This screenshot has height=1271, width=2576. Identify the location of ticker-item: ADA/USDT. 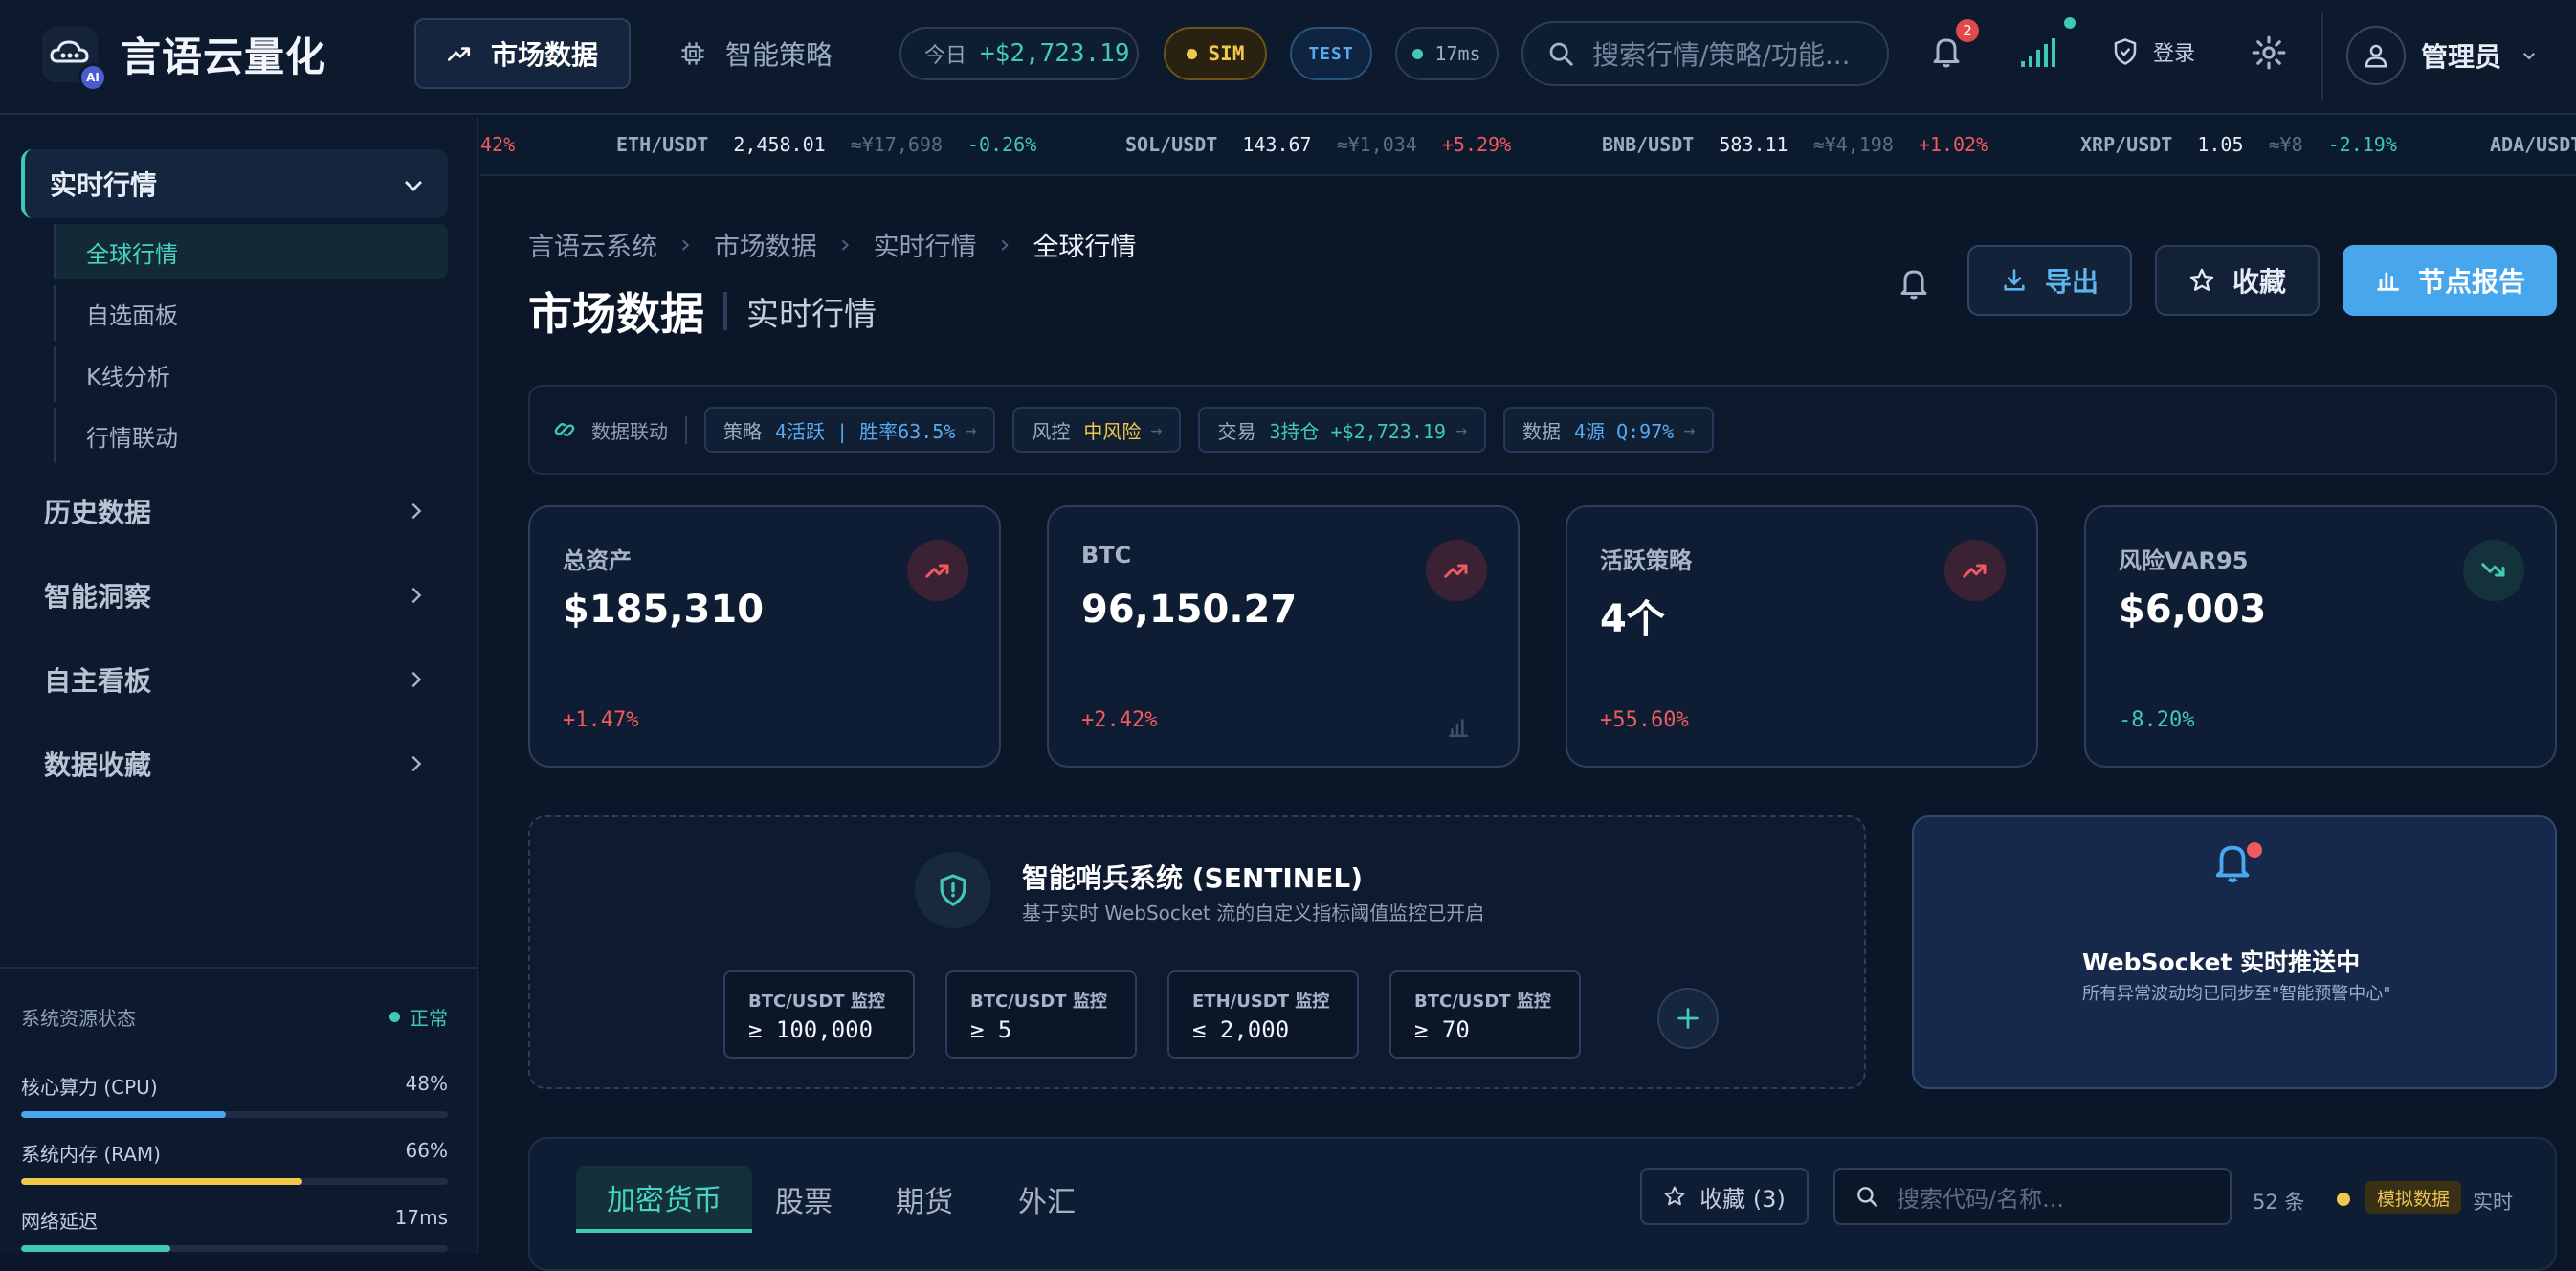
(2533, 145).